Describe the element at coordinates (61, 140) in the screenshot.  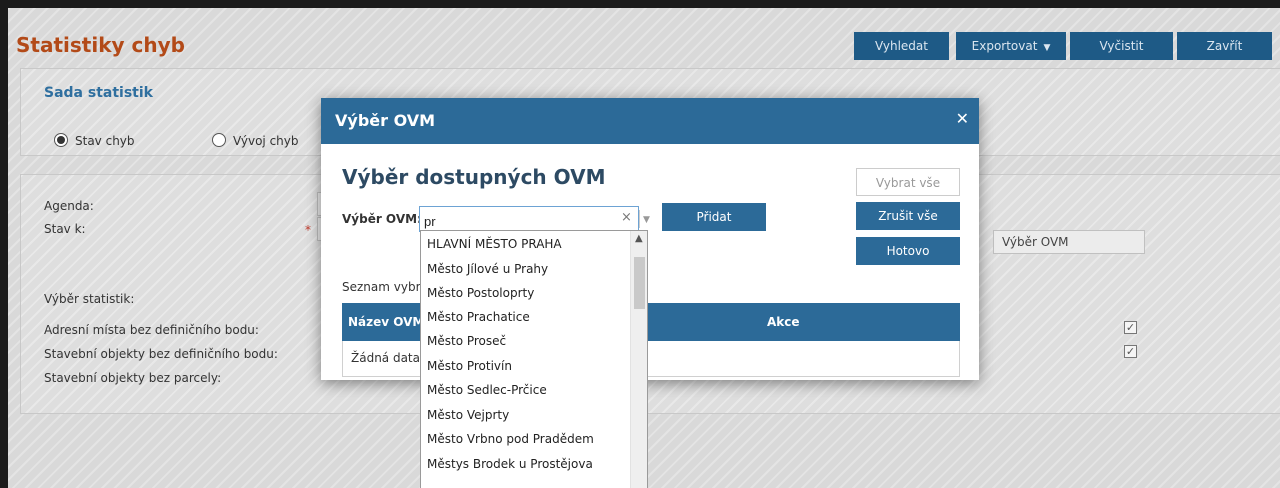
I see `radio-stav-chyb` at that location.